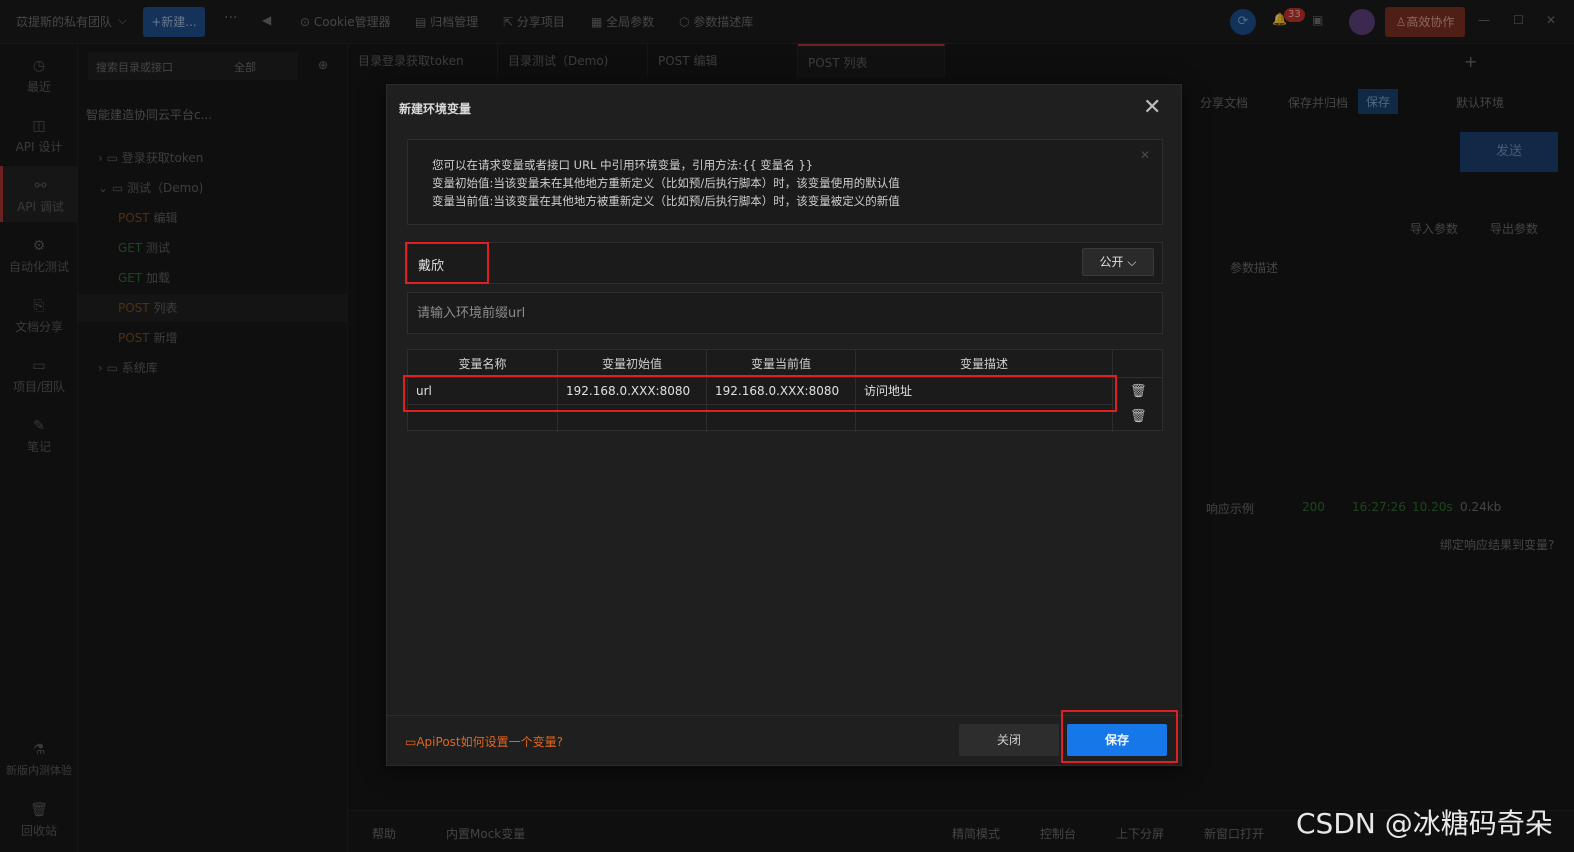 This screenshot has width=1574, height=852. I want to click on env-name-field: 戴欣 公开 ⌵, so click(785, 263).